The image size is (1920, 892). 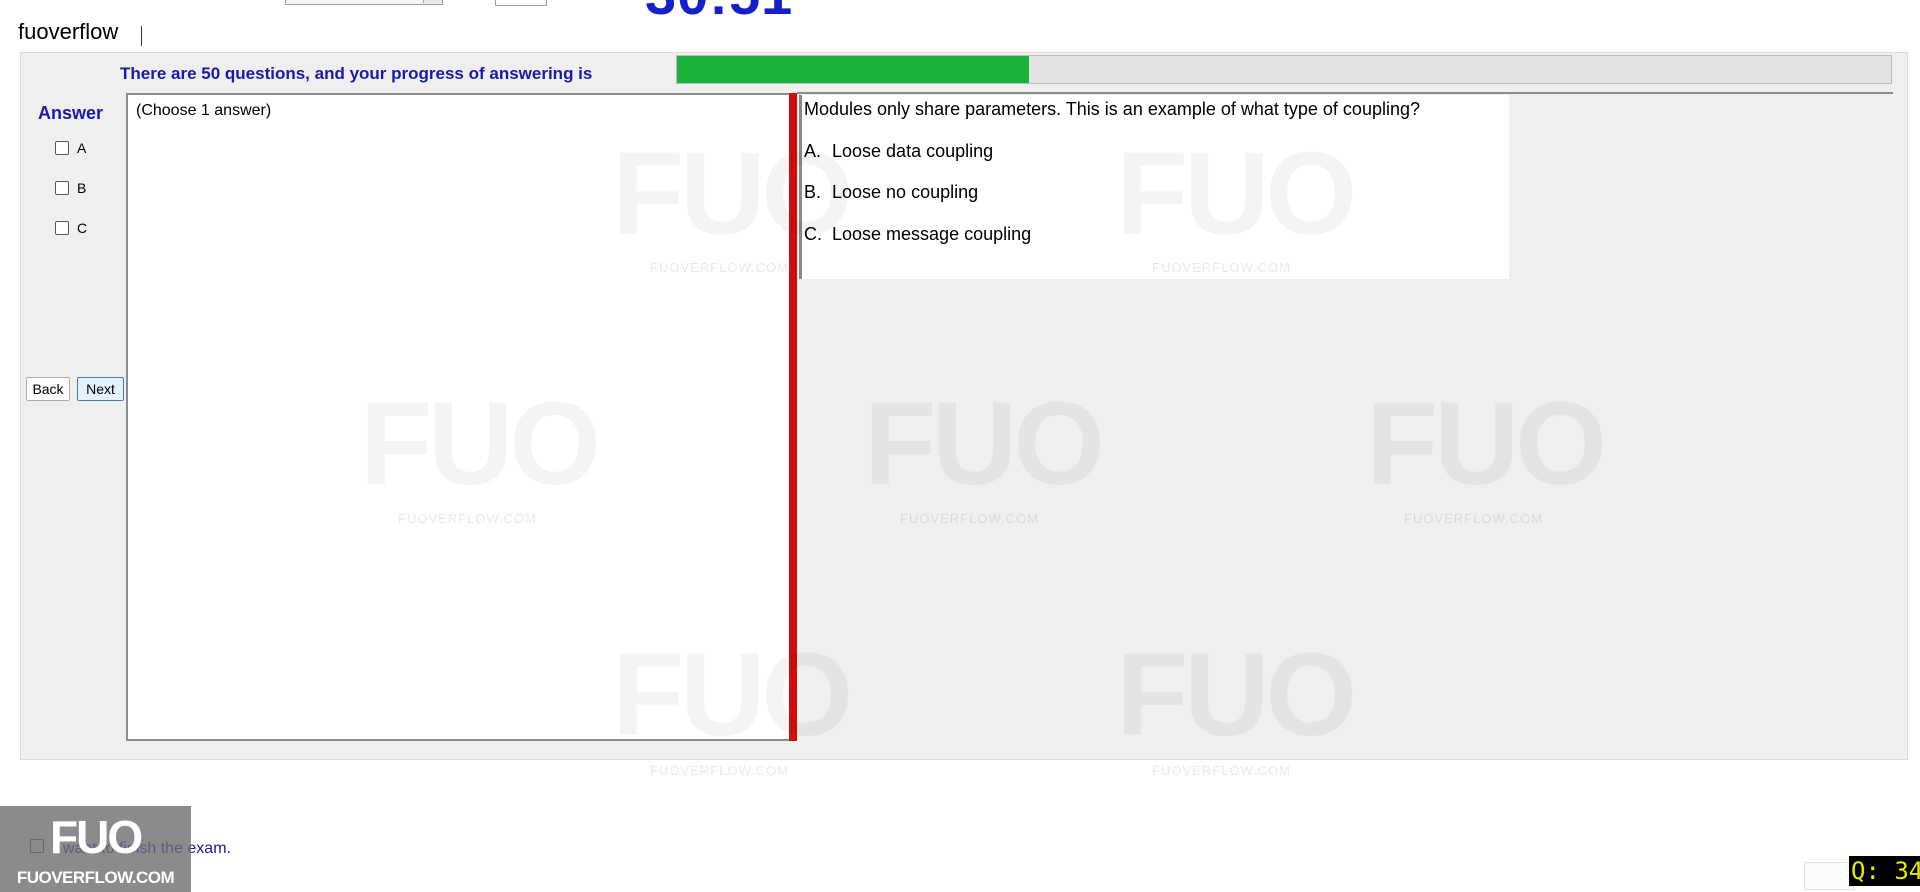 What do you see at coordinates (853, 69) in the screenshot?
I see `progress-bar-fill` at bounding box center [853, 69].